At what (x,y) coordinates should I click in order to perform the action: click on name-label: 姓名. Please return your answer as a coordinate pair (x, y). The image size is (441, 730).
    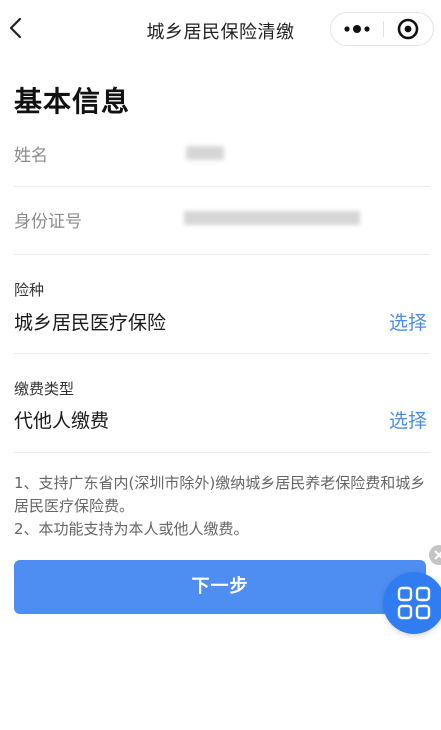
    Looking at the image, I should click on (31, 156).